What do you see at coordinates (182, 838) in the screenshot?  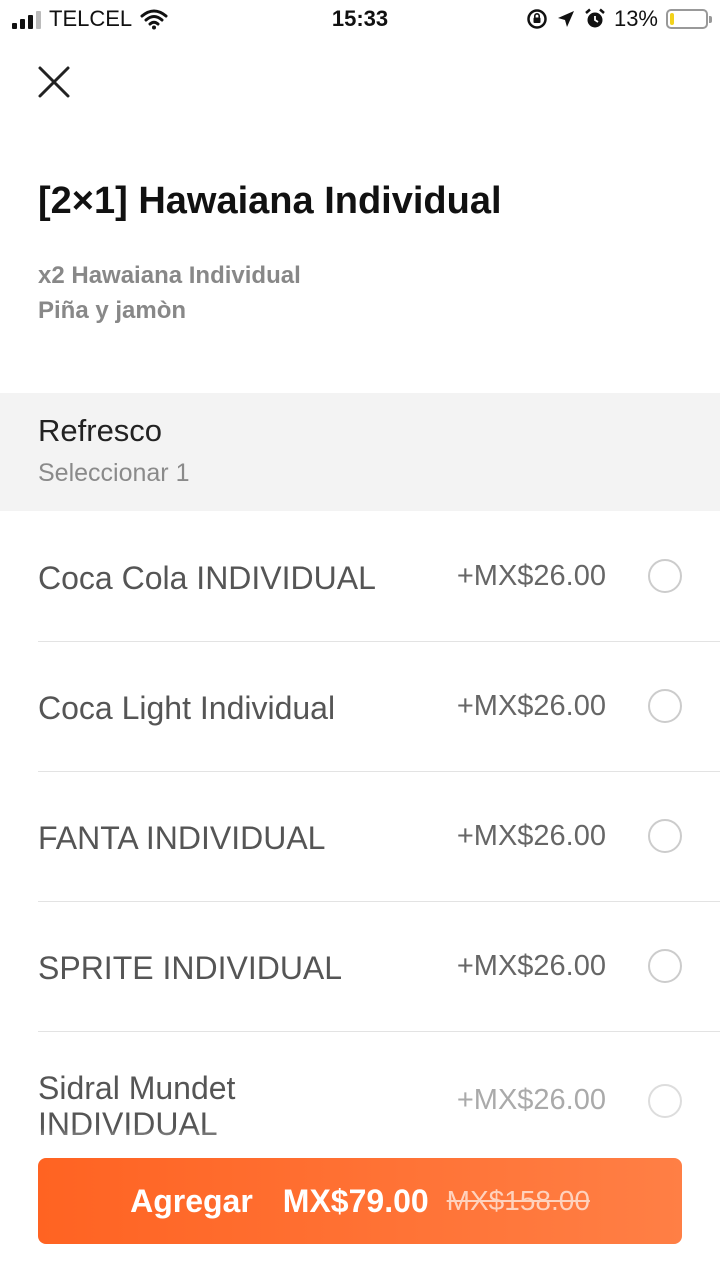 I see `option-name: FANTA INDIVIDUAL` at bounding box center [182, 838].